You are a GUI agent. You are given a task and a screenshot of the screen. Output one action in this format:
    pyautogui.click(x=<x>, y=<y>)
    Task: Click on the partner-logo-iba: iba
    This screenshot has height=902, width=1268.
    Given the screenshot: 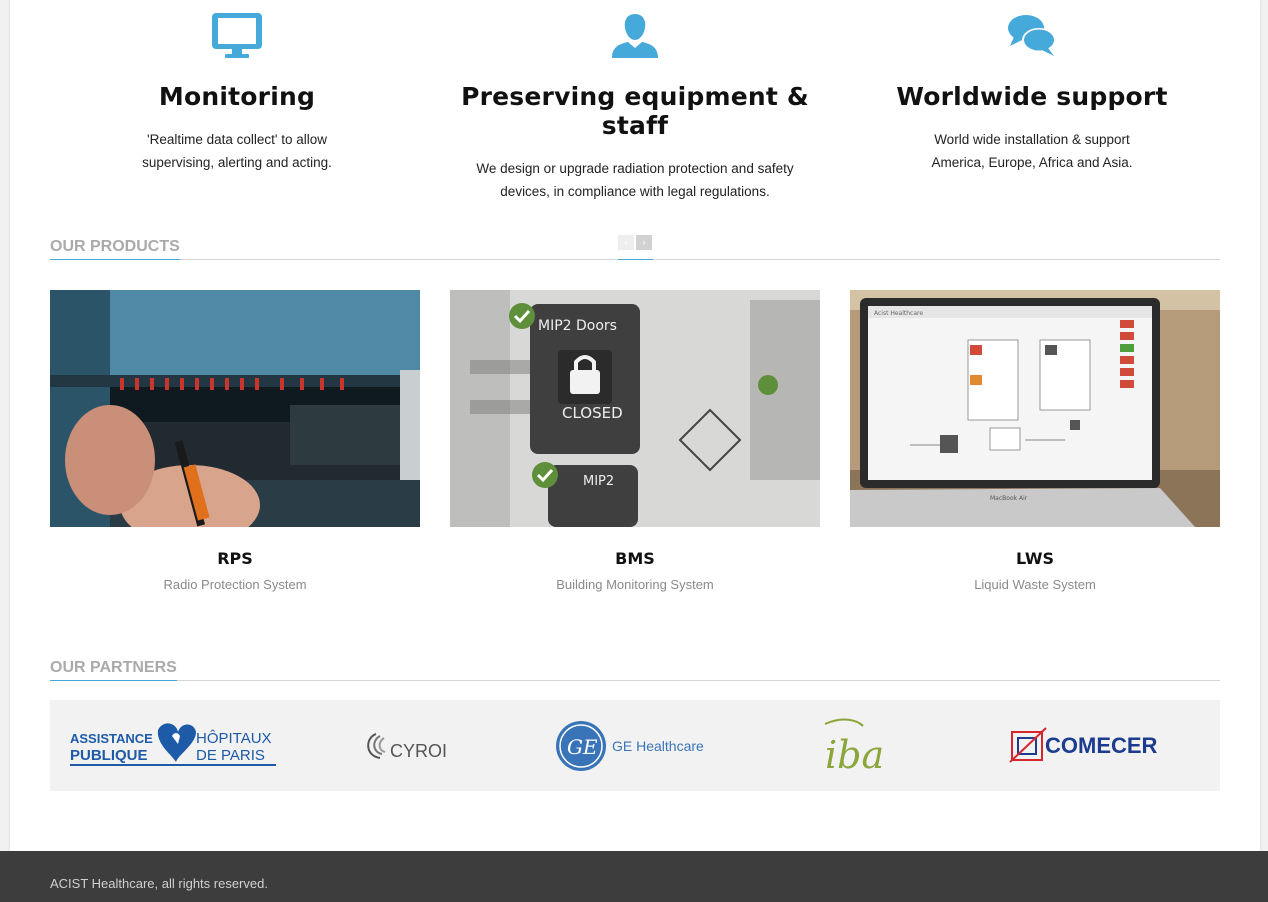 What is the action you would take?
    pyautogui.click(x=860, y=745)
    